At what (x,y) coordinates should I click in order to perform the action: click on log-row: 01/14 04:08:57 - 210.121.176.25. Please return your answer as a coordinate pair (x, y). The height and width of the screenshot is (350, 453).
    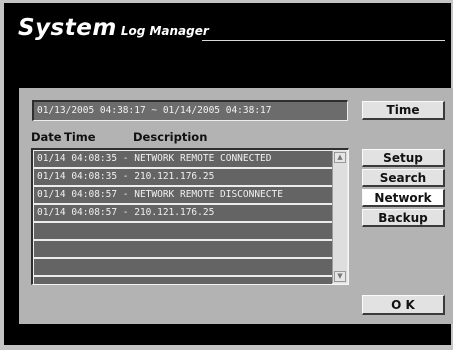
    Looking at the image, I should click on (183, 213).